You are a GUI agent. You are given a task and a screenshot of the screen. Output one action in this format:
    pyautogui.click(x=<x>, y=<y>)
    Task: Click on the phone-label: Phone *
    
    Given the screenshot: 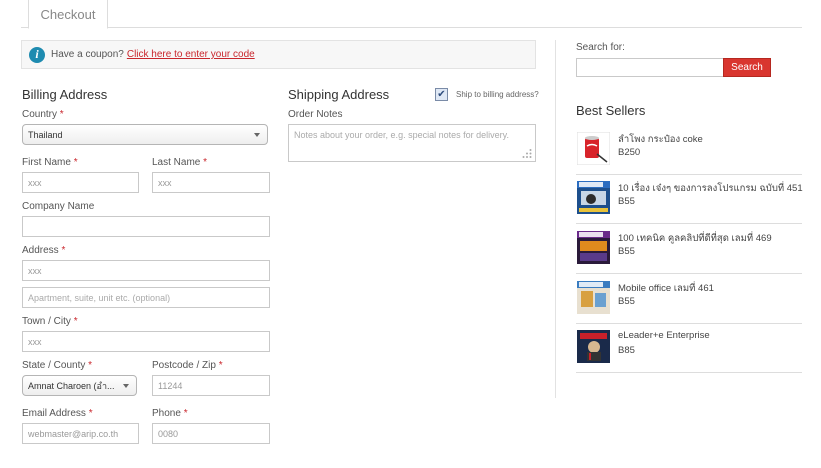 What is the action you would take?
    pyautogui.click(x=170, y=413)
    